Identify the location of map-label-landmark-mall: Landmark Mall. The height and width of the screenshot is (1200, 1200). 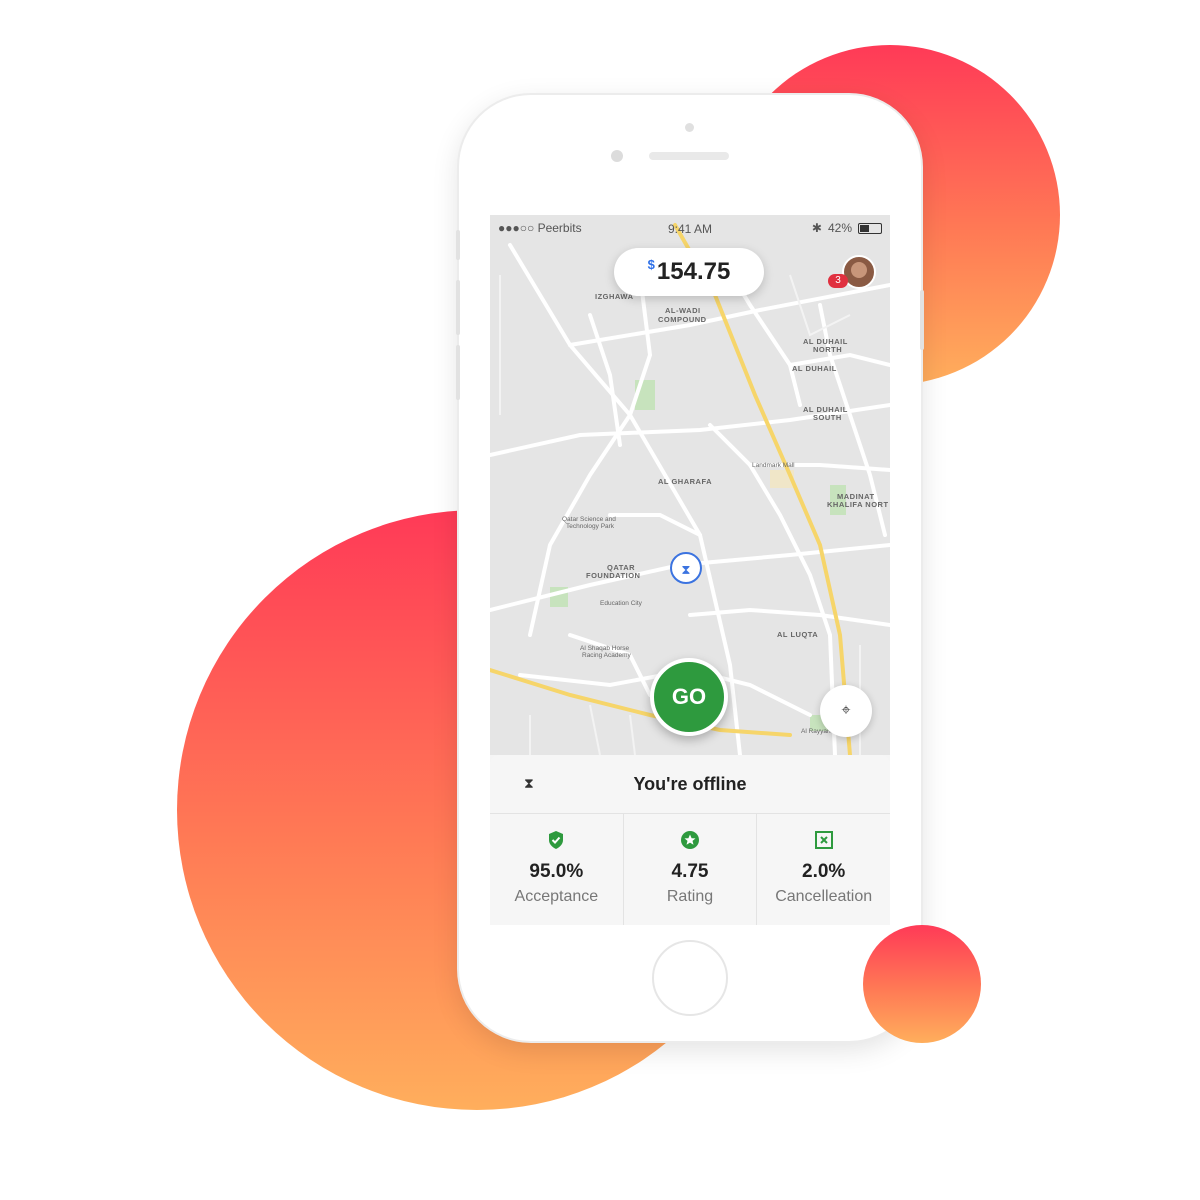
(773, 465).